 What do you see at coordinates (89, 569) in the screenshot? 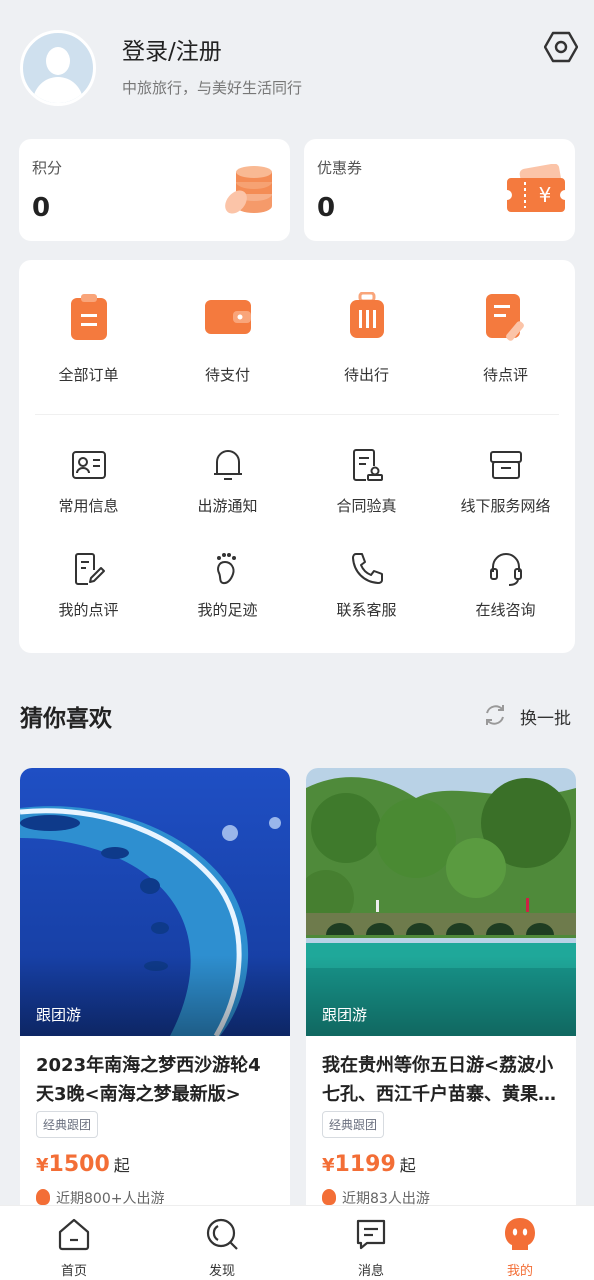
I see `edit-doc-icon` at bounding box center [89, 569].